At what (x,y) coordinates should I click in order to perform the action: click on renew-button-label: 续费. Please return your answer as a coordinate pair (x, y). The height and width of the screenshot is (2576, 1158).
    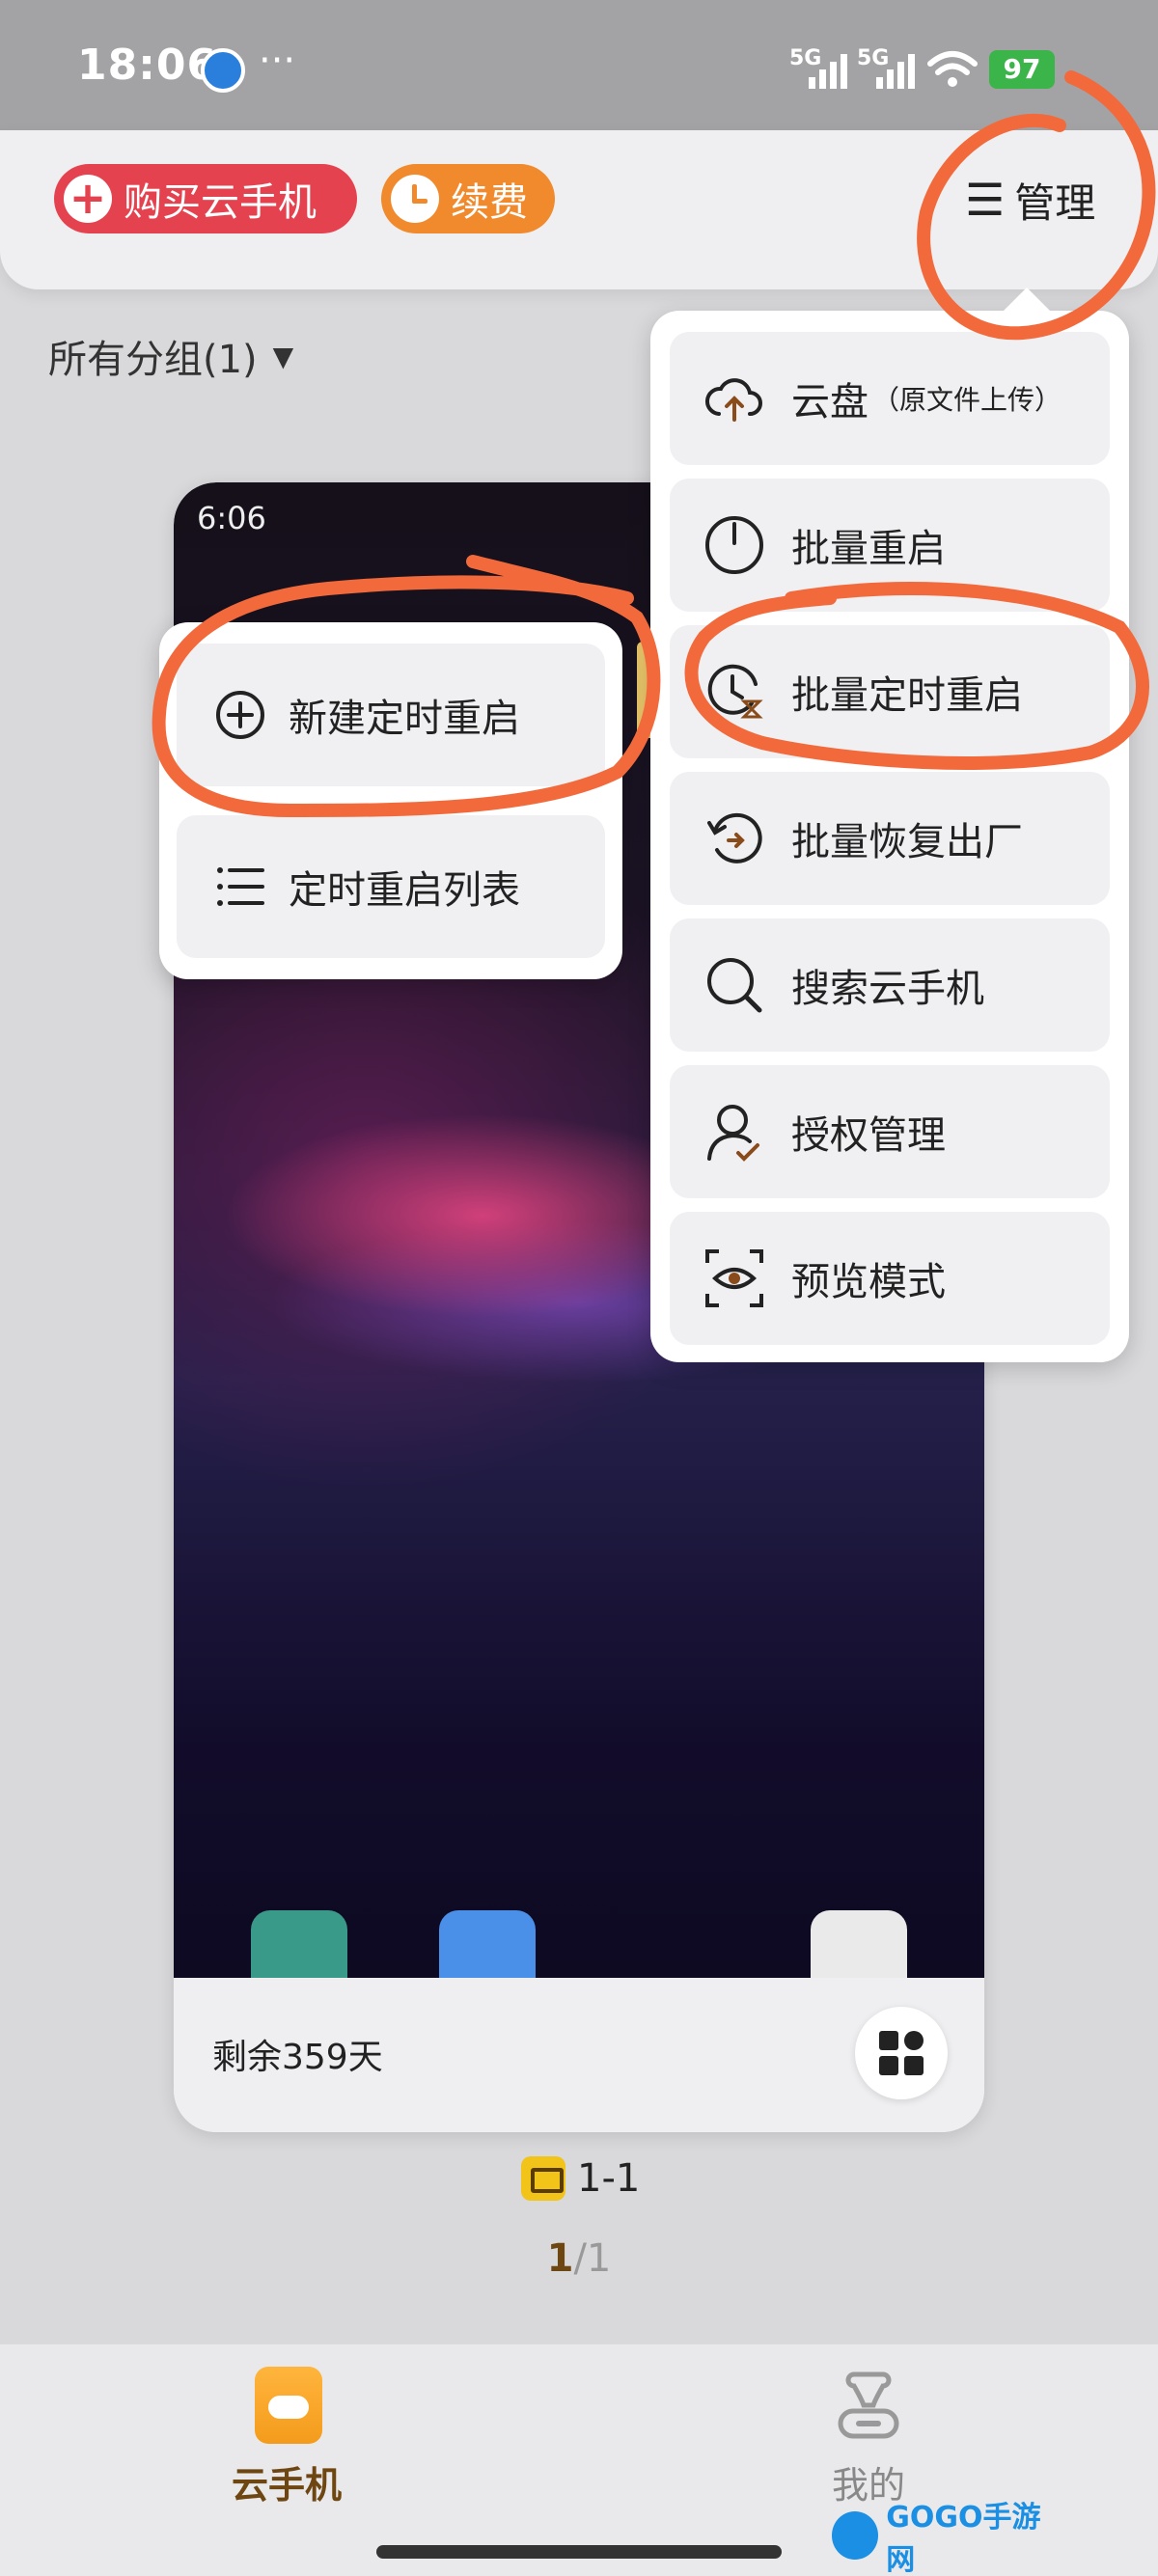
    Looking at the image, I should click on (489, 202).